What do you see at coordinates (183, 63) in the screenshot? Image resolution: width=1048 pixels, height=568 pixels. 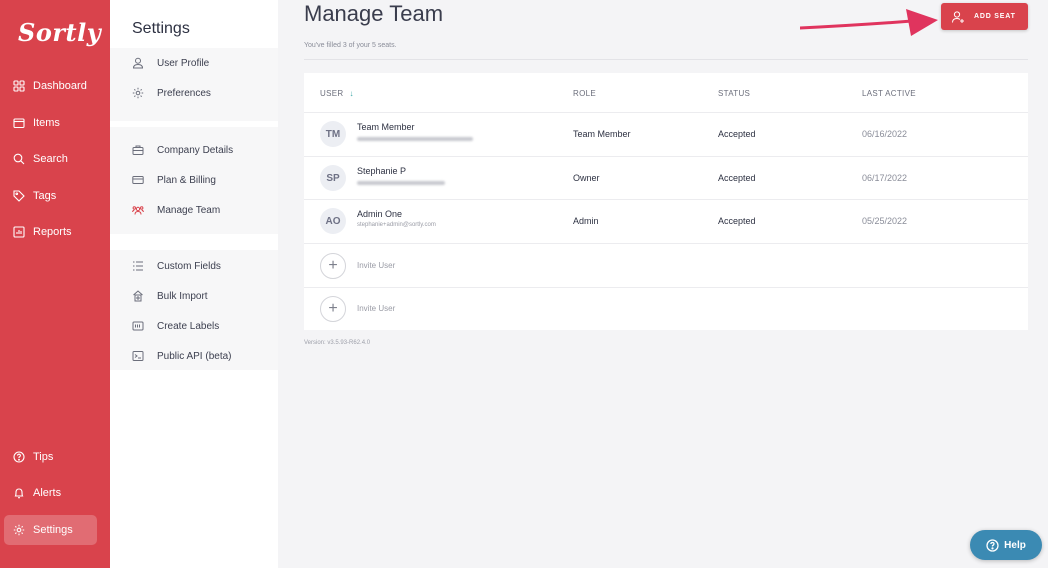 I see `settings-item-label: User Profile` at bounding box center [183, 63].